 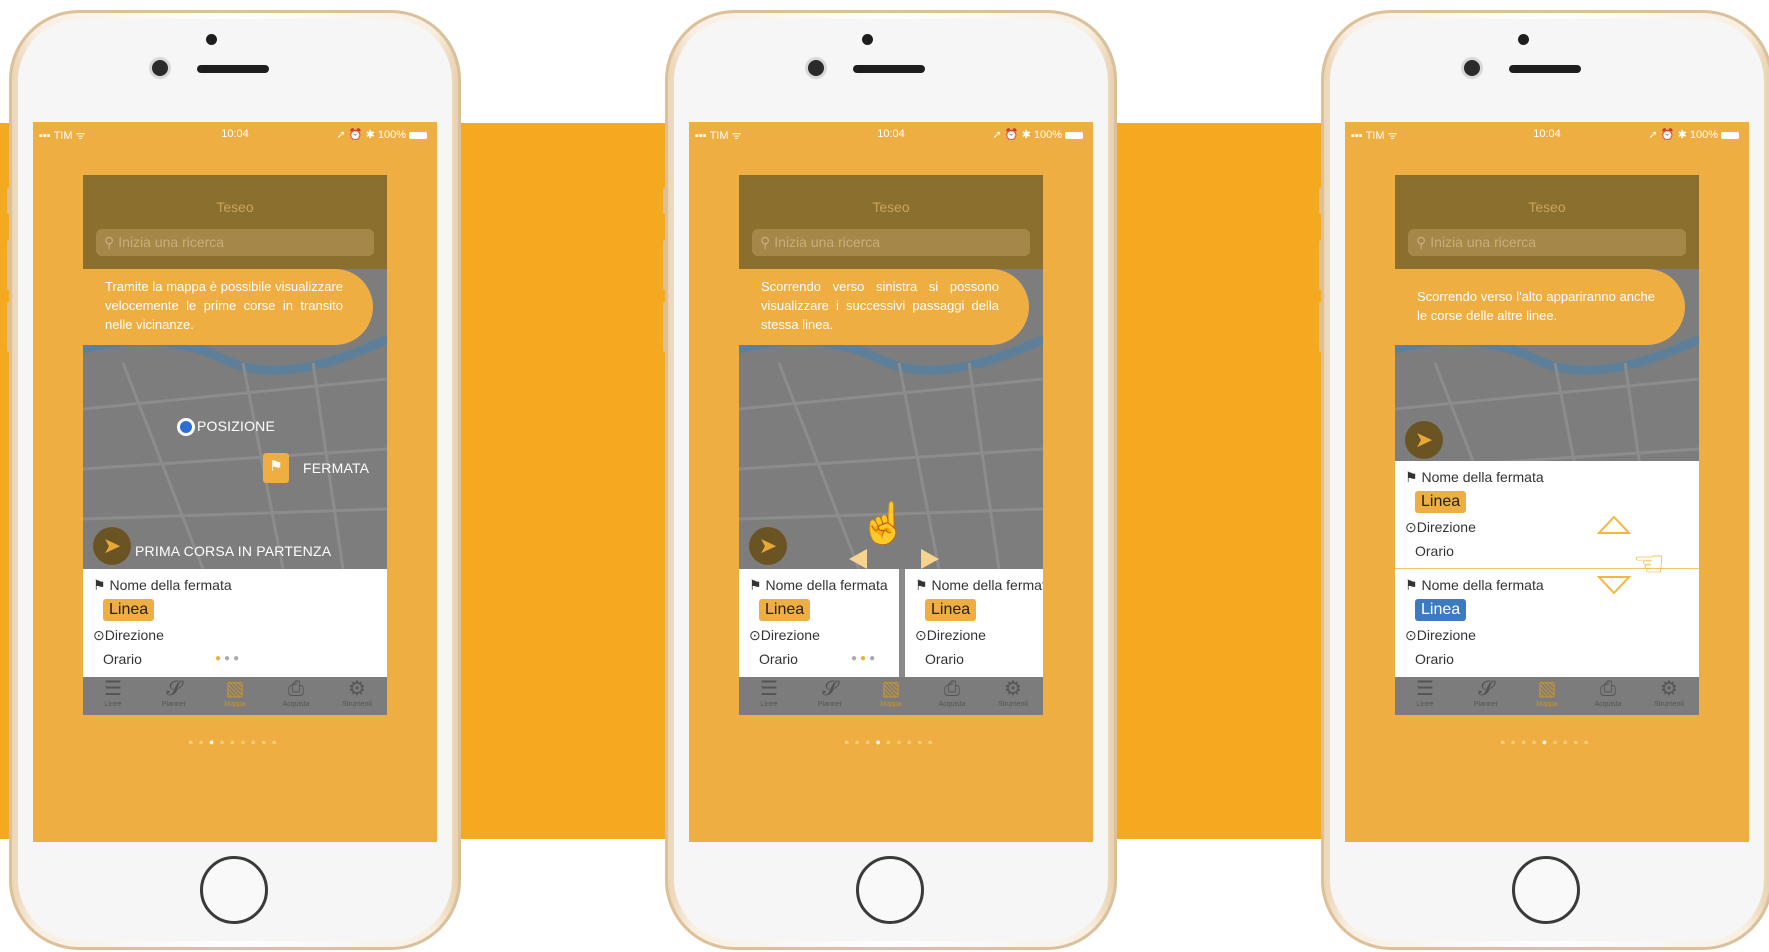 What do you see at coordinates (233, 551) in the screenshot?
I see `first-ride-label: PRIMA CORSA IN PARTENZA` at bounding box center [233, 551].